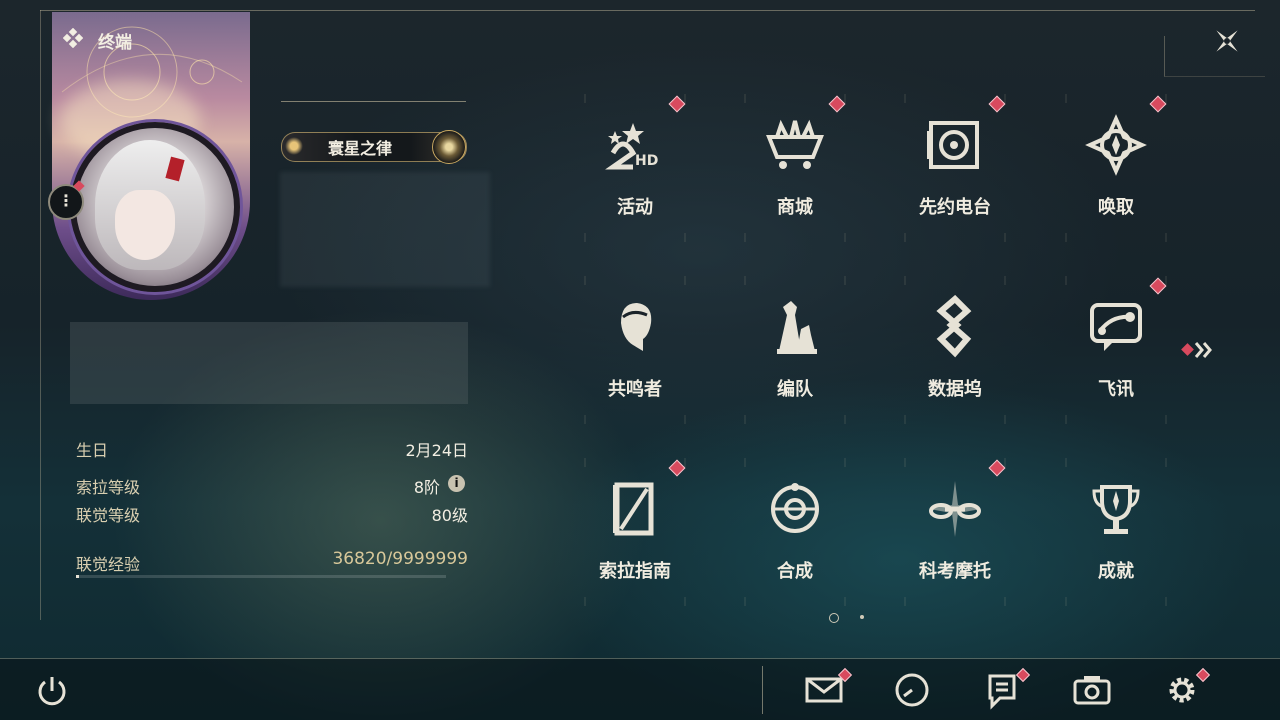  Describe the element at coordinates (108, 487) in the screenshot. I see `sola-level-label: 索拉等级` at that location.